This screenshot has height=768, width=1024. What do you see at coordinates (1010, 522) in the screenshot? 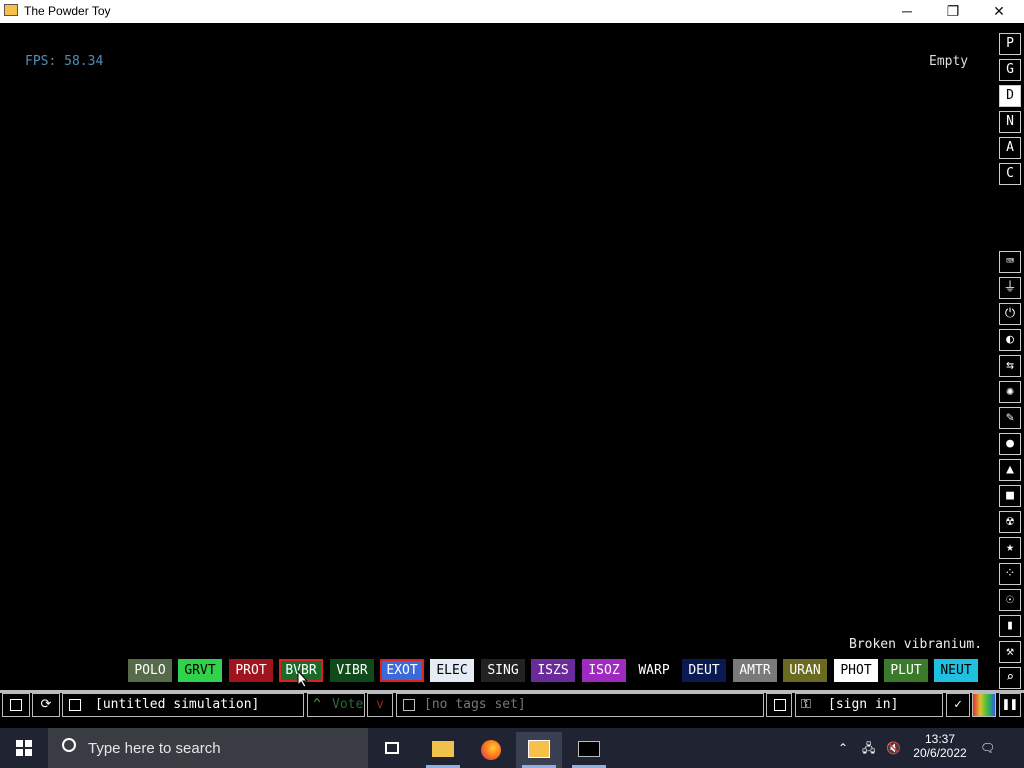
I see `radiation-icon: ☢` at bounding box center [1010, 522].